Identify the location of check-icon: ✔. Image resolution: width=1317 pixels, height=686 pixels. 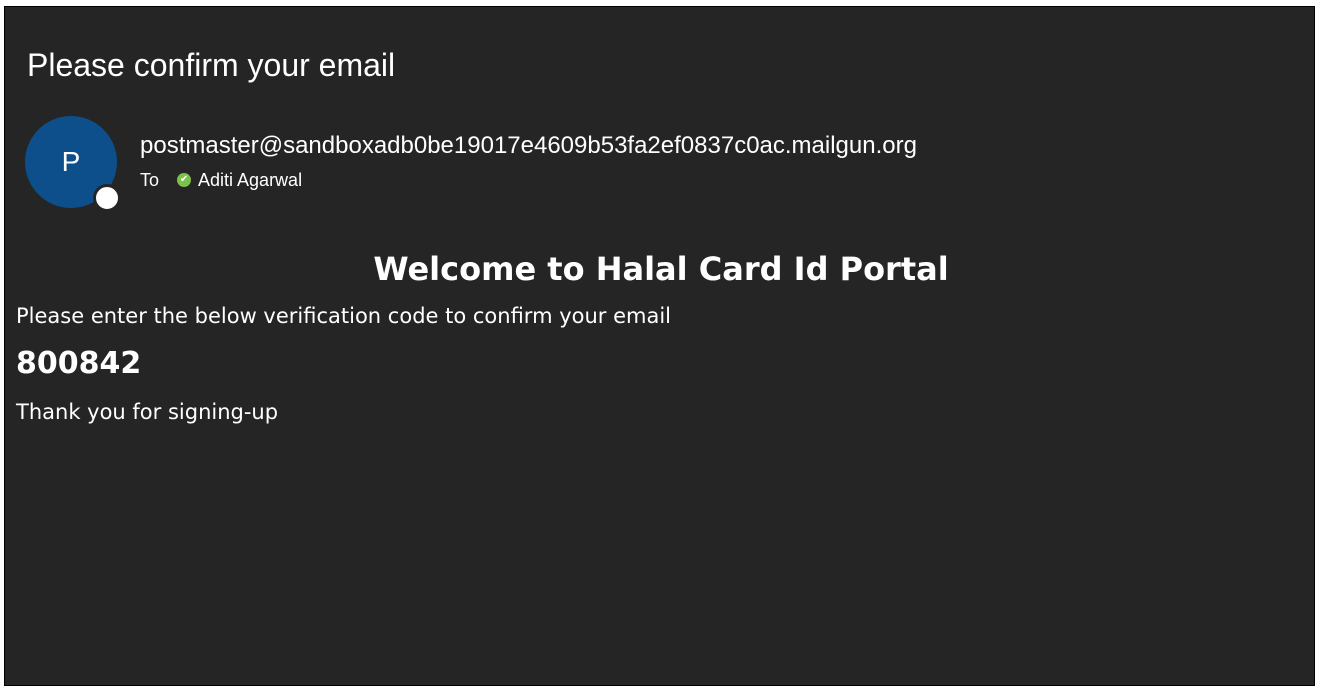
(184, 180).